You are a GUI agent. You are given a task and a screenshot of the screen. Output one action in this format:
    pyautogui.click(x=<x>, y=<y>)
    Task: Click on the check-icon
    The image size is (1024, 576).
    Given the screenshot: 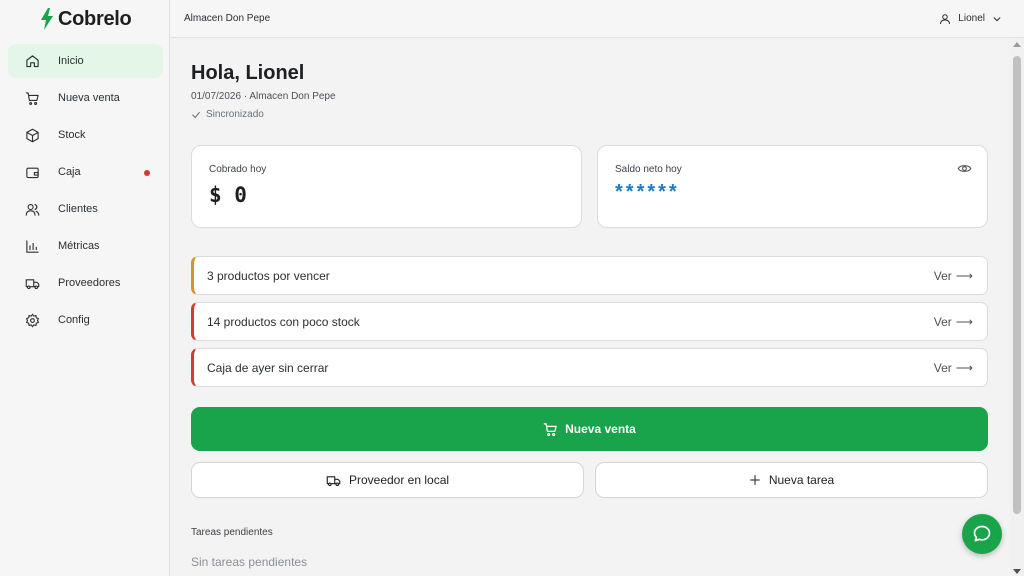 What is the action you would take?
    pyautogui.click(x=196, y=114)
    